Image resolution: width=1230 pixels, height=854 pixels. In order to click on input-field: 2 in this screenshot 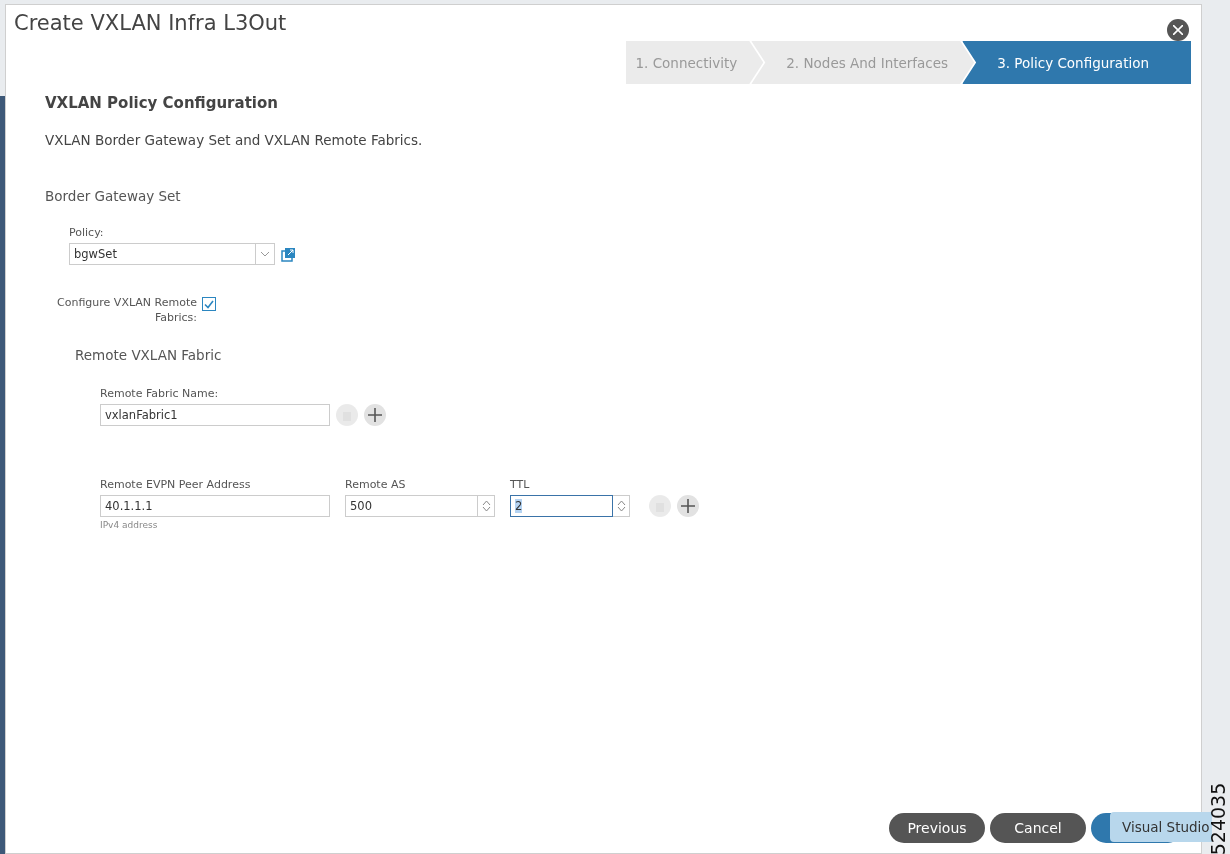, I will do `click(561, 506)`.